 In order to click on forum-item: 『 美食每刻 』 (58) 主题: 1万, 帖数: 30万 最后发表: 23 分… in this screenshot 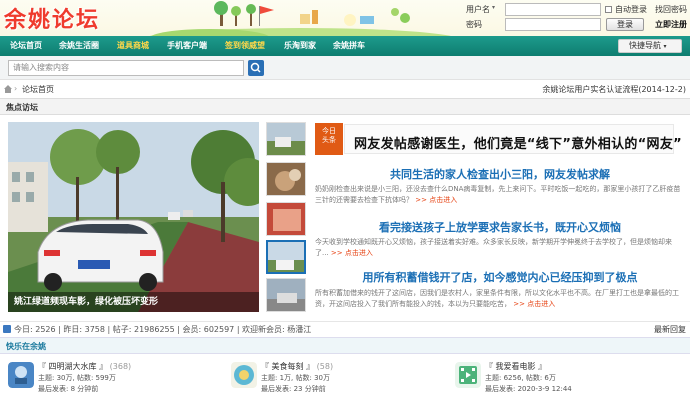, I will do `click(331, 378)`.